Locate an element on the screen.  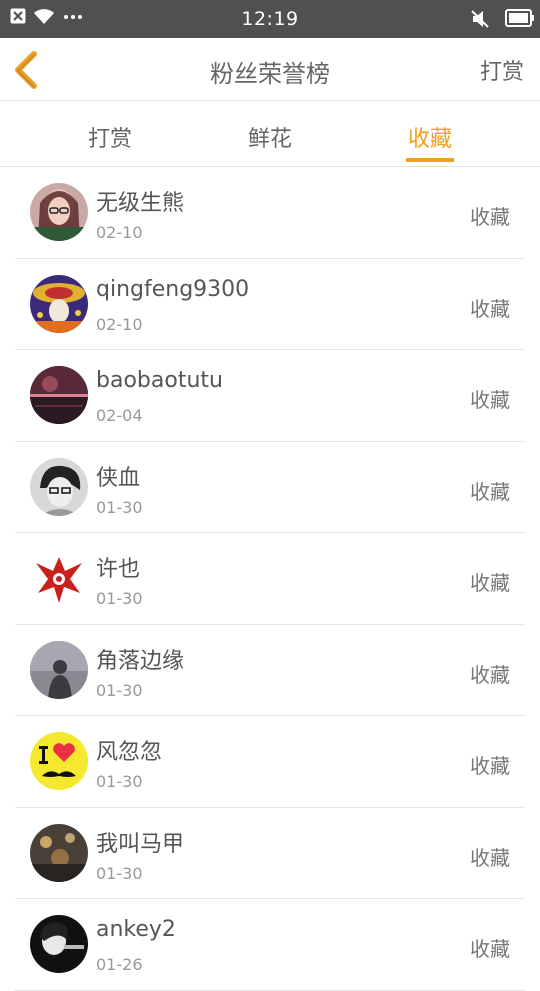
status-bar: 12:19 is located at coordinates (270, 19).